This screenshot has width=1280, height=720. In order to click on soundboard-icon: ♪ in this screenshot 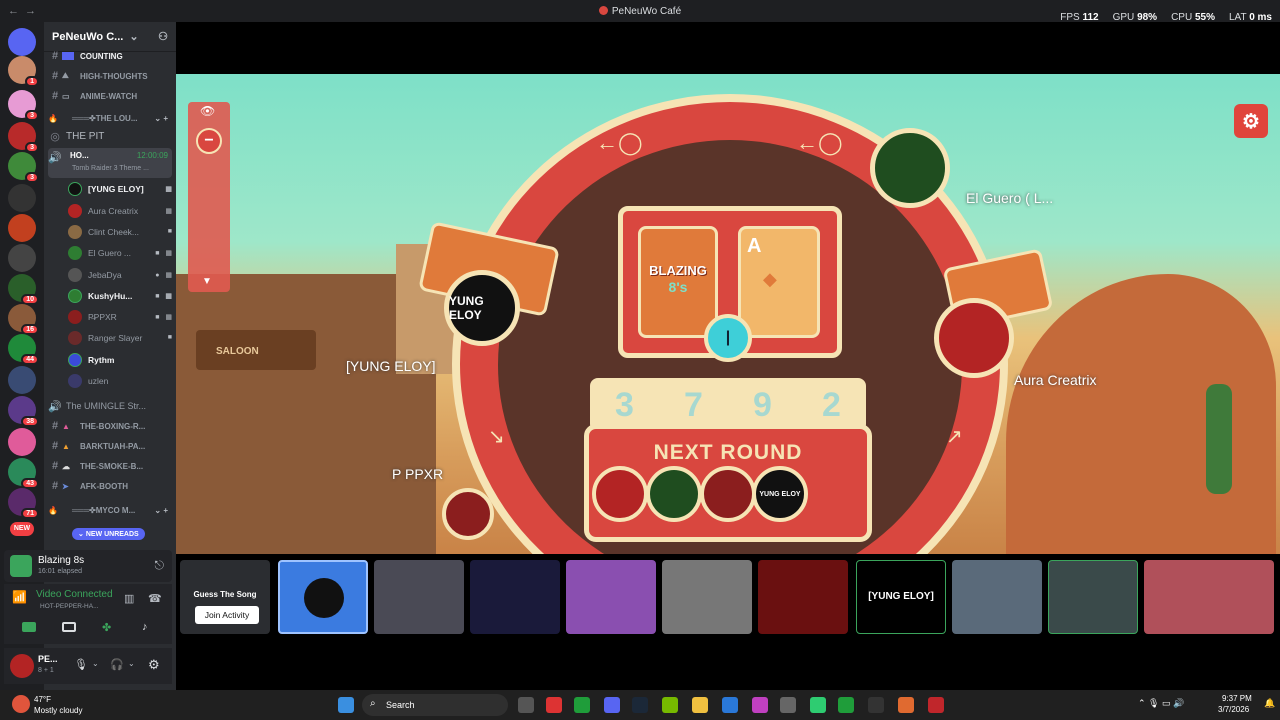, I will do `click(145, 627)`.